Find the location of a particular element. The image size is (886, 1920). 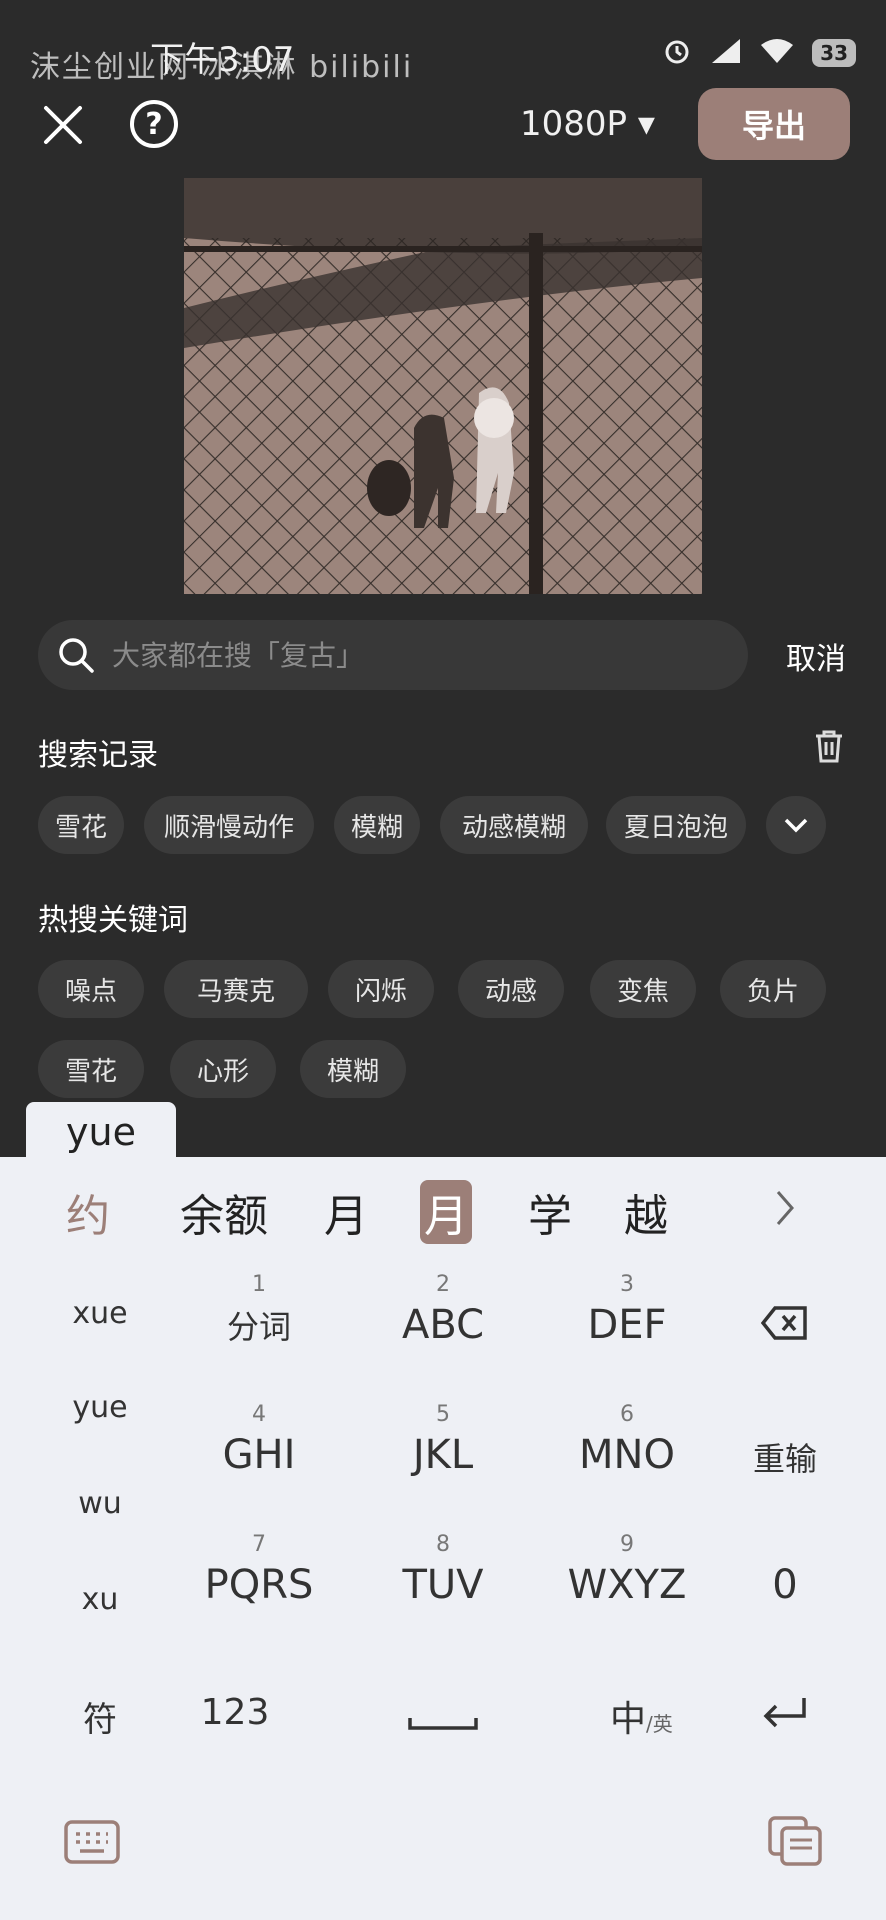

history-chip: 模糊 is located at coordinates (377, 825).